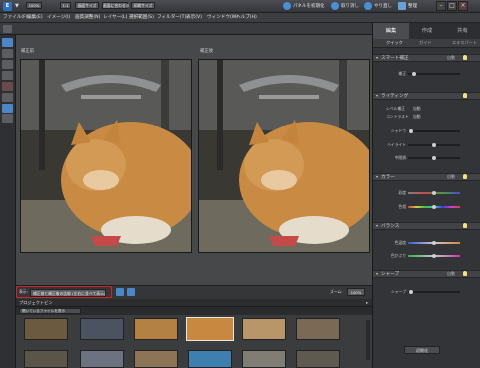  I want to click on crop-tool-icon, so click(7, 75).